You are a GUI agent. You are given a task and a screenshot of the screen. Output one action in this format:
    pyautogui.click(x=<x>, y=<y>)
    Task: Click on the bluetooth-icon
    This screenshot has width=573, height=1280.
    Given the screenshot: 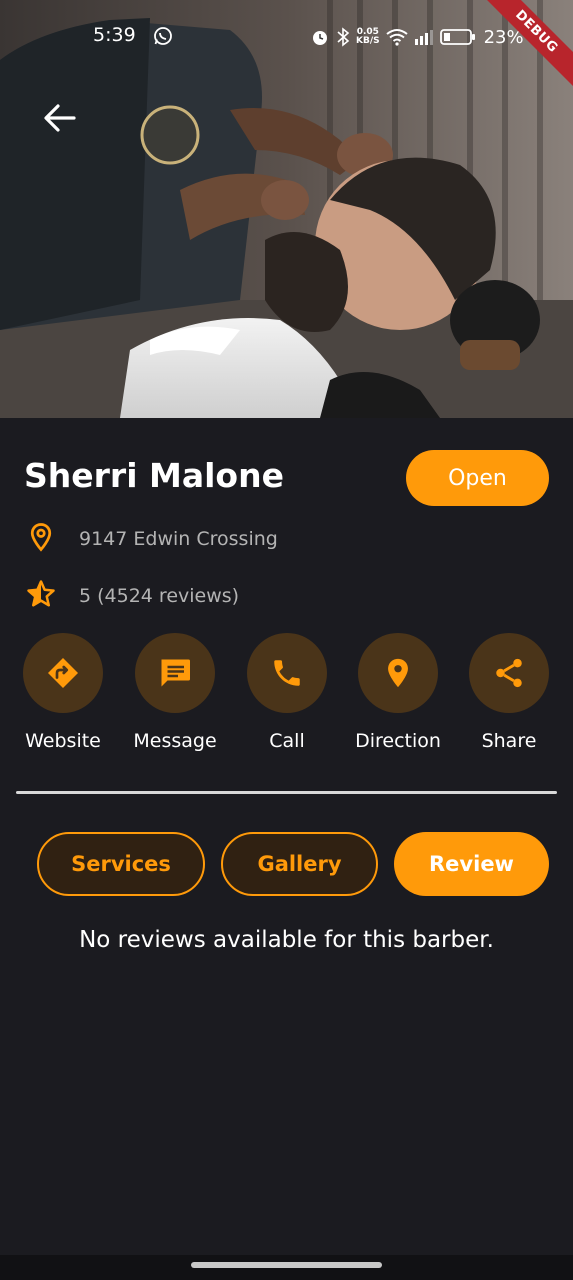 What is the action you would take?
    pyautogui.click(x=343, y=37)
    